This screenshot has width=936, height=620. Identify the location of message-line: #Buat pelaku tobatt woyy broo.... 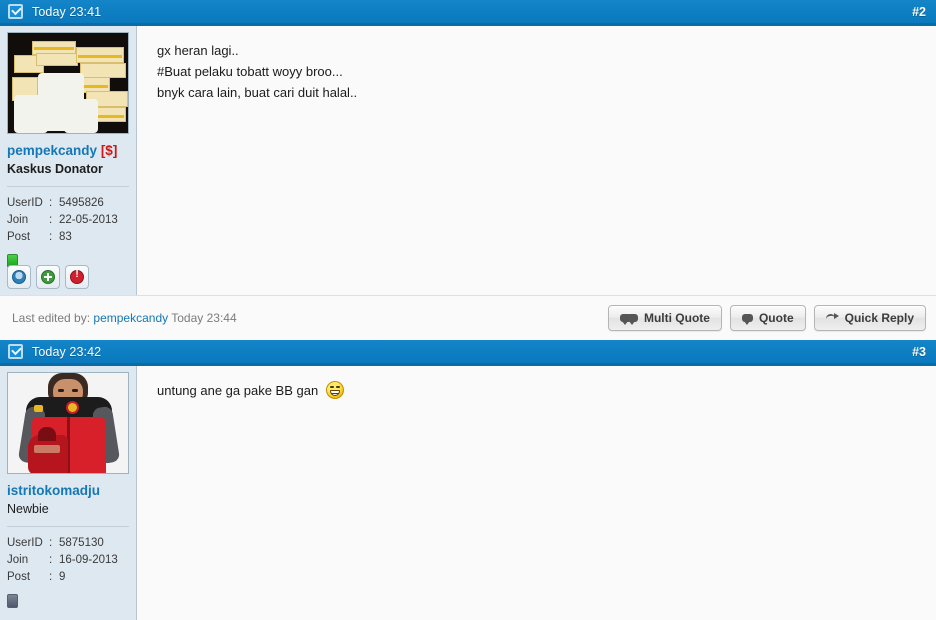
(250, 71).